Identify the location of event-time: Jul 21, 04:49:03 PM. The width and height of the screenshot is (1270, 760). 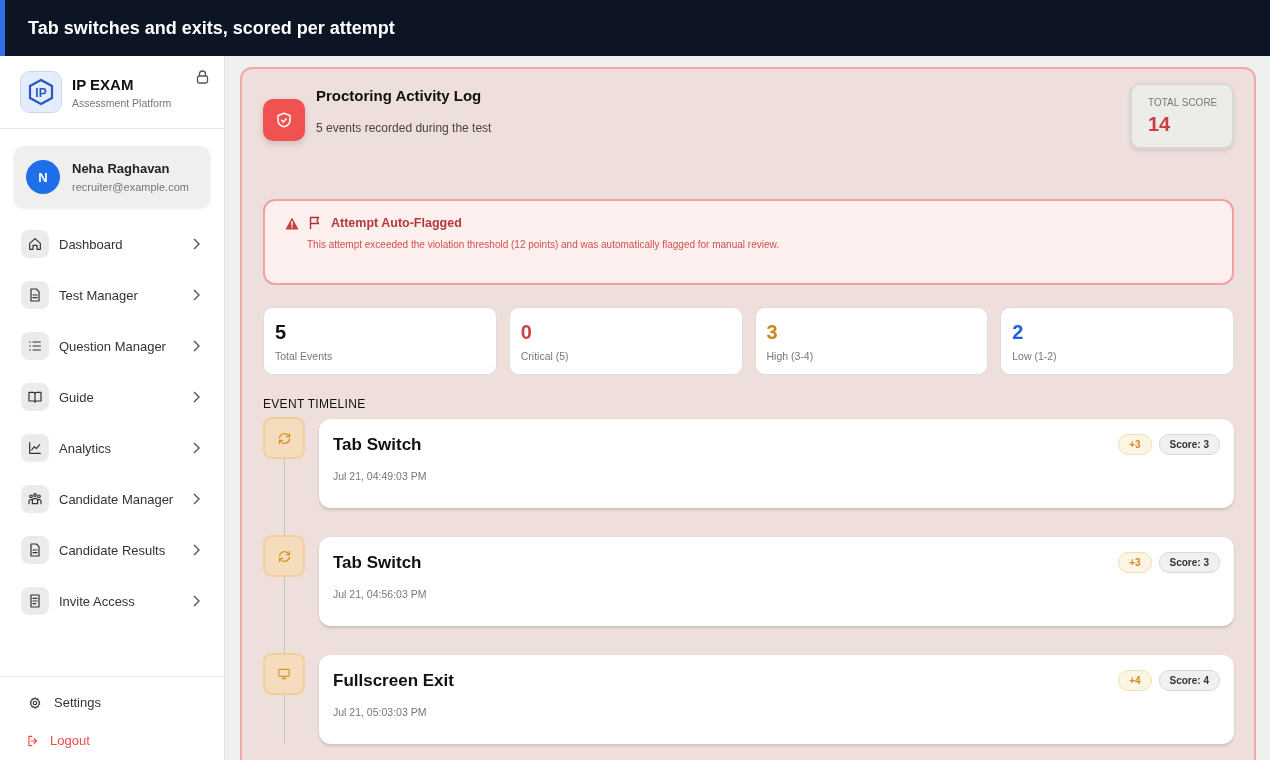
(380, 476).